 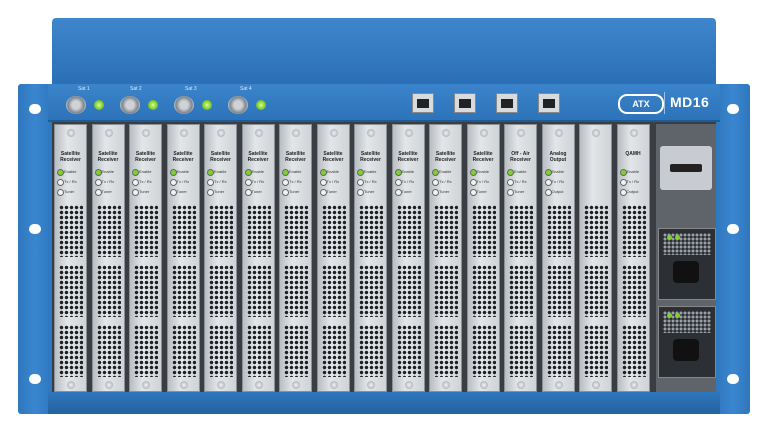 I want to click on module-card: Off - Air Receiver Enable Tx / Rx Tuner, so click(x=520, y=258).